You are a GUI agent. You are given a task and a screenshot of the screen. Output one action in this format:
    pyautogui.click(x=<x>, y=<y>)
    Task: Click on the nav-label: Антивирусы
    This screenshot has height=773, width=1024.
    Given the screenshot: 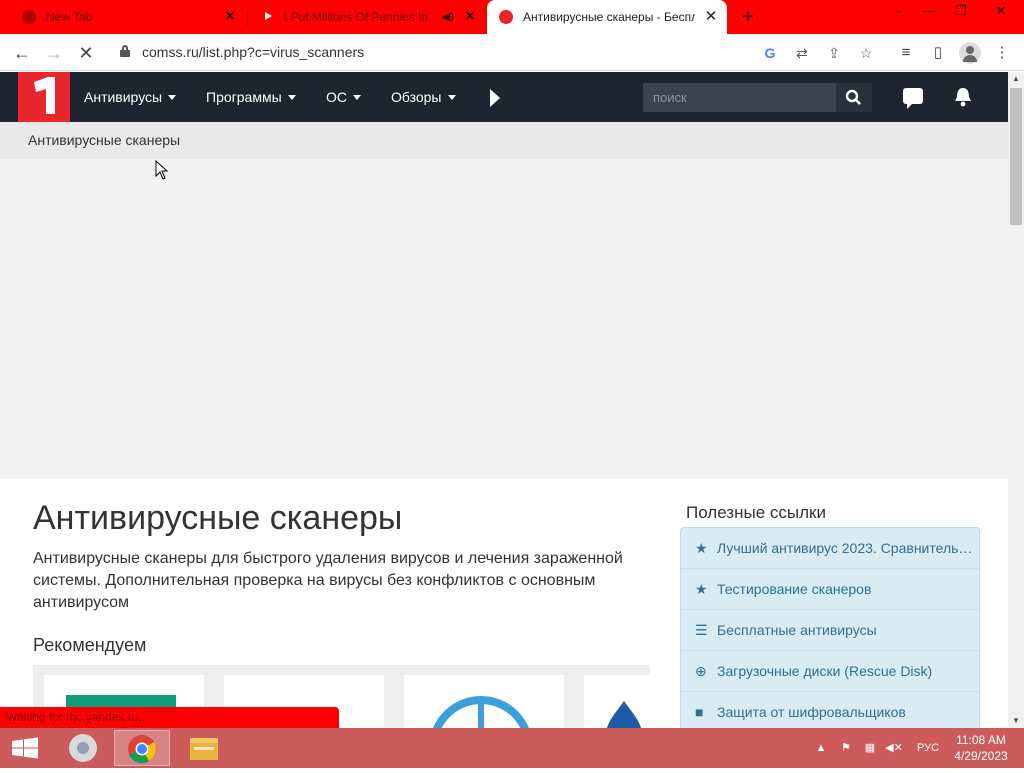 What is the action you would take?
    pyautogui.click(x=123, y=97)
    